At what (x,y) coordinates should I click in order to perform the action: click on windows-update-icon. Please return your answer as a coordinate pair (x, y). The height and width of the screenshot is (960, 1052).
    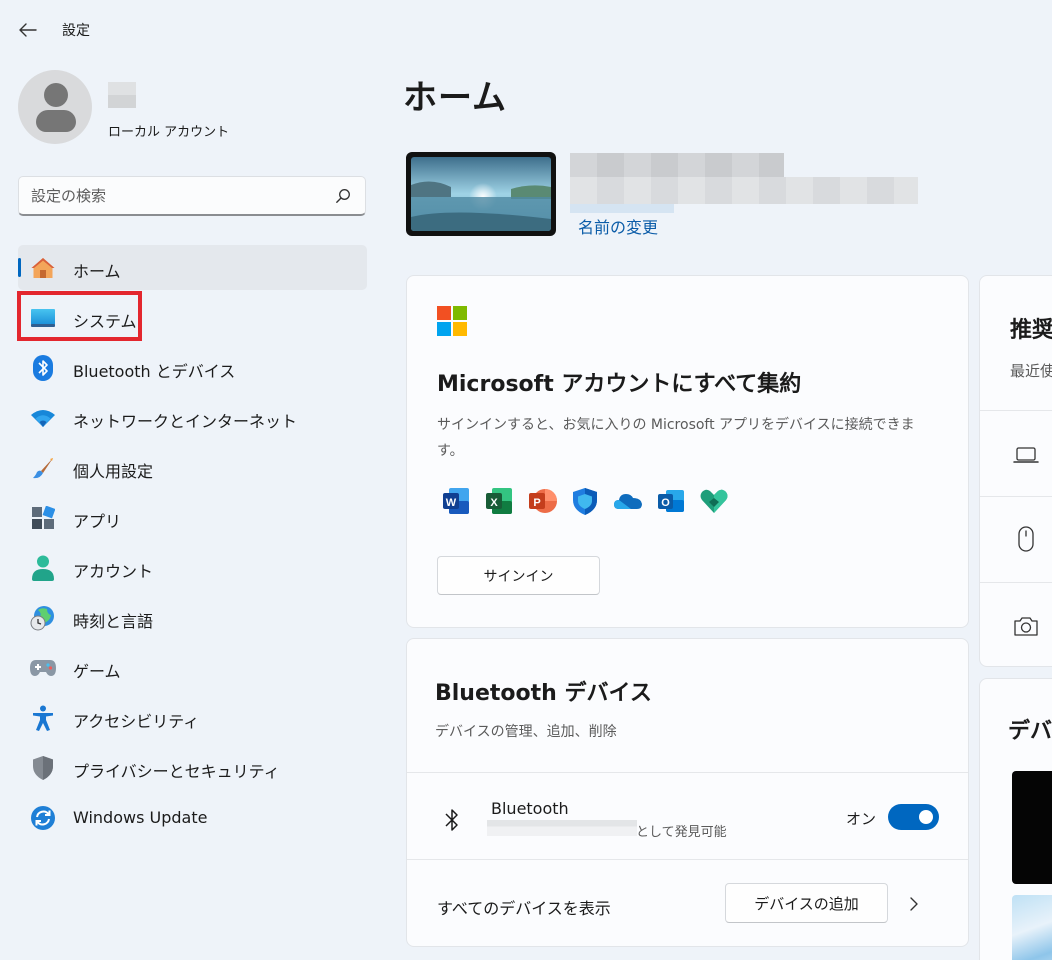
    Looking at the image, I should click on (43, 818).